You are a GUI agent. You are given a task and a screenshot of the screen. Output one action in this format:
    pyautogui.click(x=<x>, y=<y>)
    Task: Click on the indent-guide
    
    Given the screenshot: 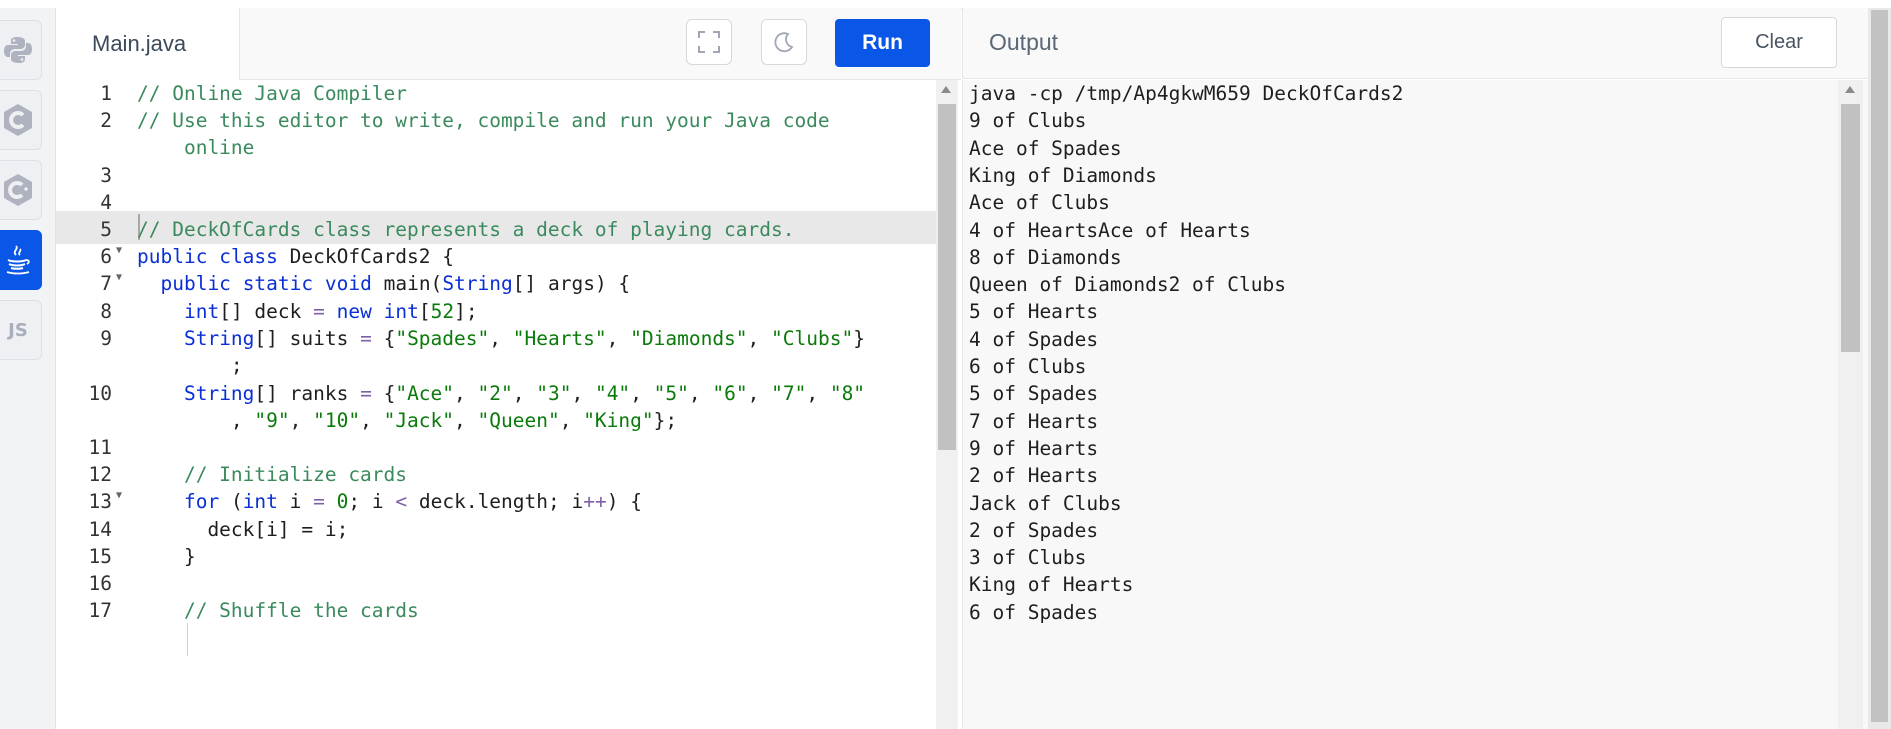 What is the action you would take?
    pyautogui.click(x=187, y=639)
    